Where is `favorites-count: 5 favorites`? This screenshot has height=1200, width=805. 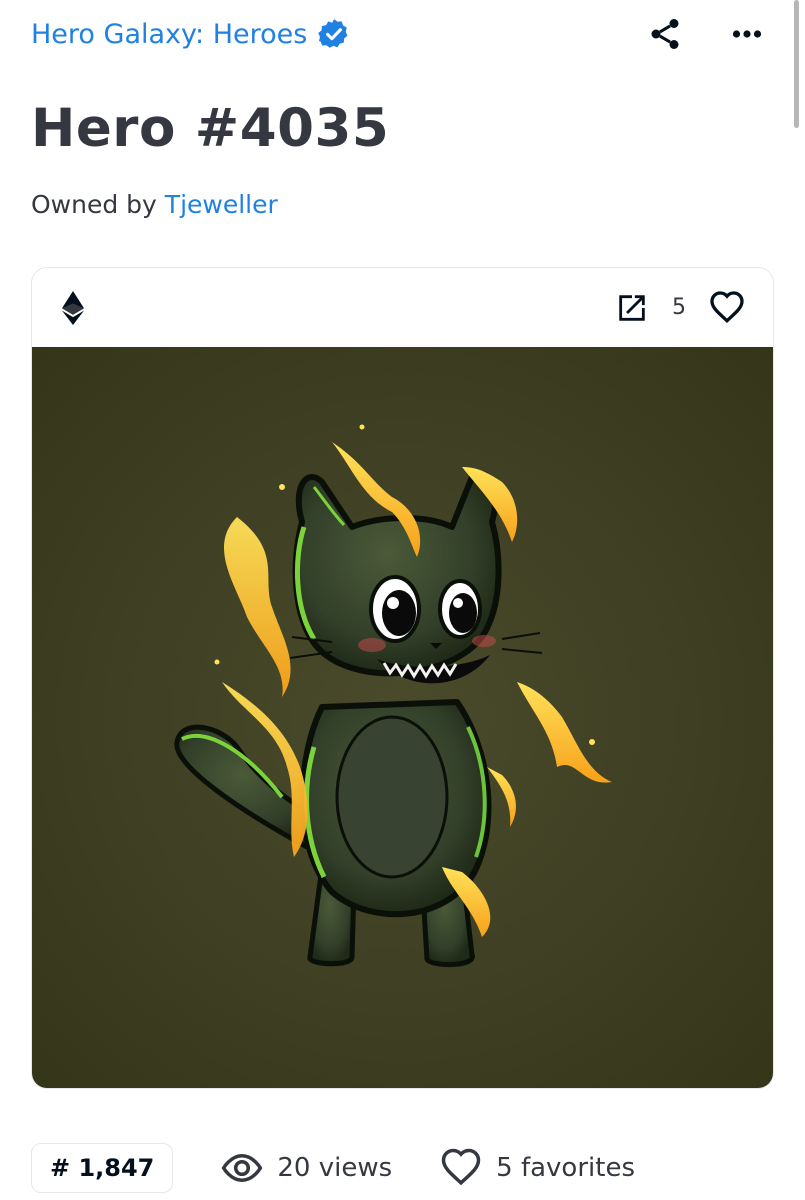 favorites-count: 5 favorites is located at coordinates (565, 1168).